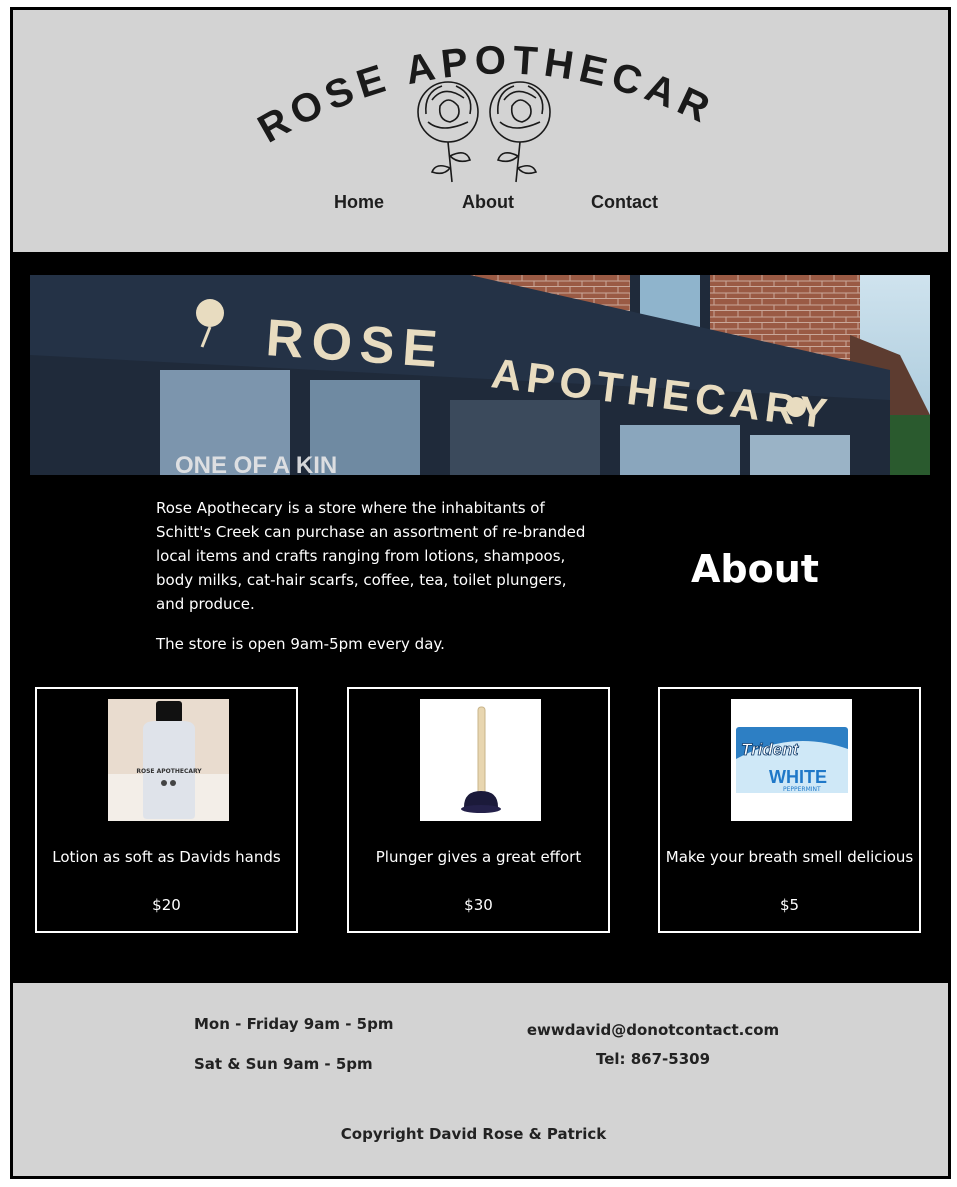 Image resolution: width=957 pixels, height=1187 pixels. Describe the element at coordinates (789, 905) in the screenshot. I see `product-price: $5` at that location.